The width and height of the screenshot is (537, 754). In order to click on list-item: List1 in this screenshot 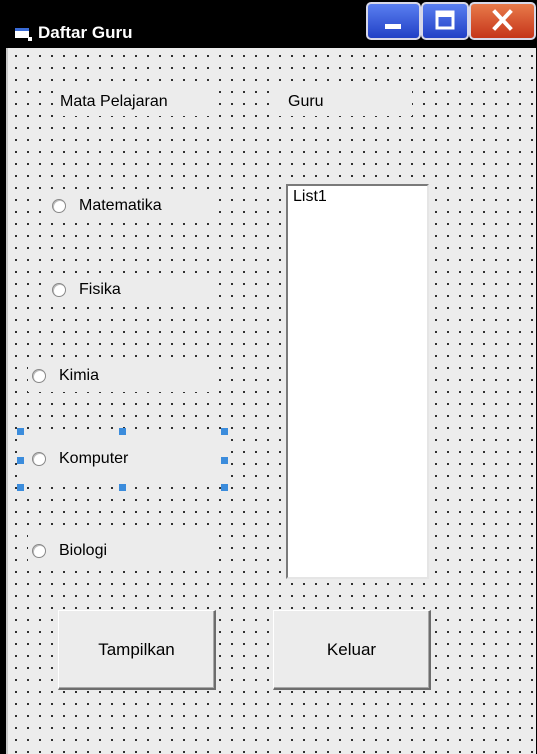, I will do `click(360, 197)`.